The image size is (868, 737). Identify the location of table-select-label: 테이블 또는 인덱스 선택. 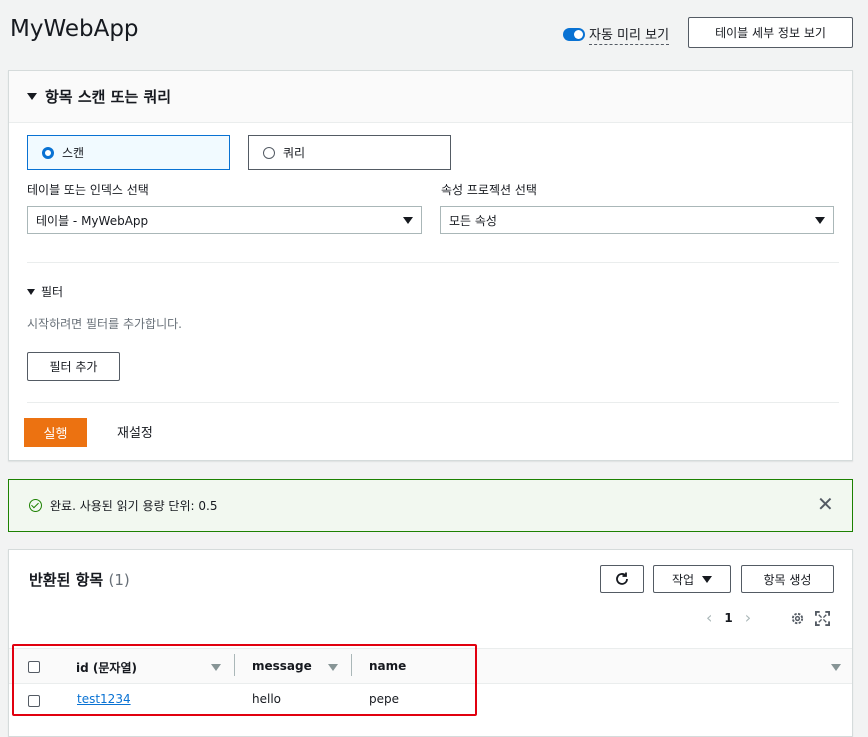
(88, 190).